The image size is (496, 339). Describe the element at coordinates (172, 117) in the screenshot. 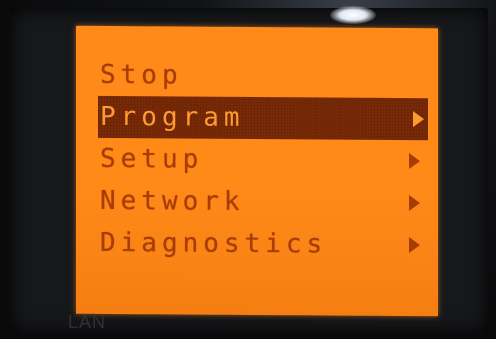

I see `menu-item-label: Program` at that location.